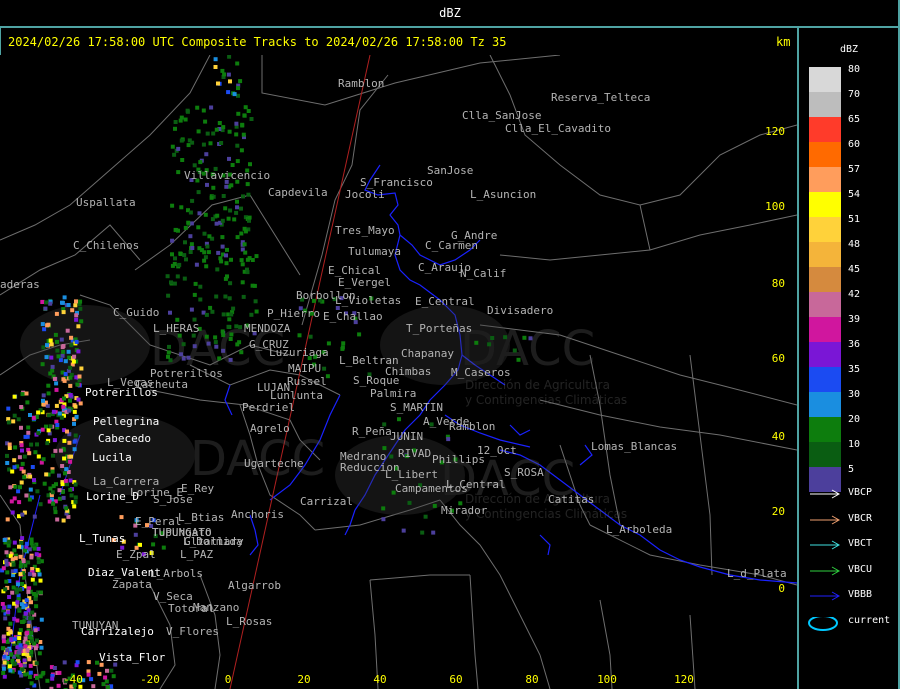 The image size is (900, 689). I want to click on y-tick-label: 100, so click(775, 206).